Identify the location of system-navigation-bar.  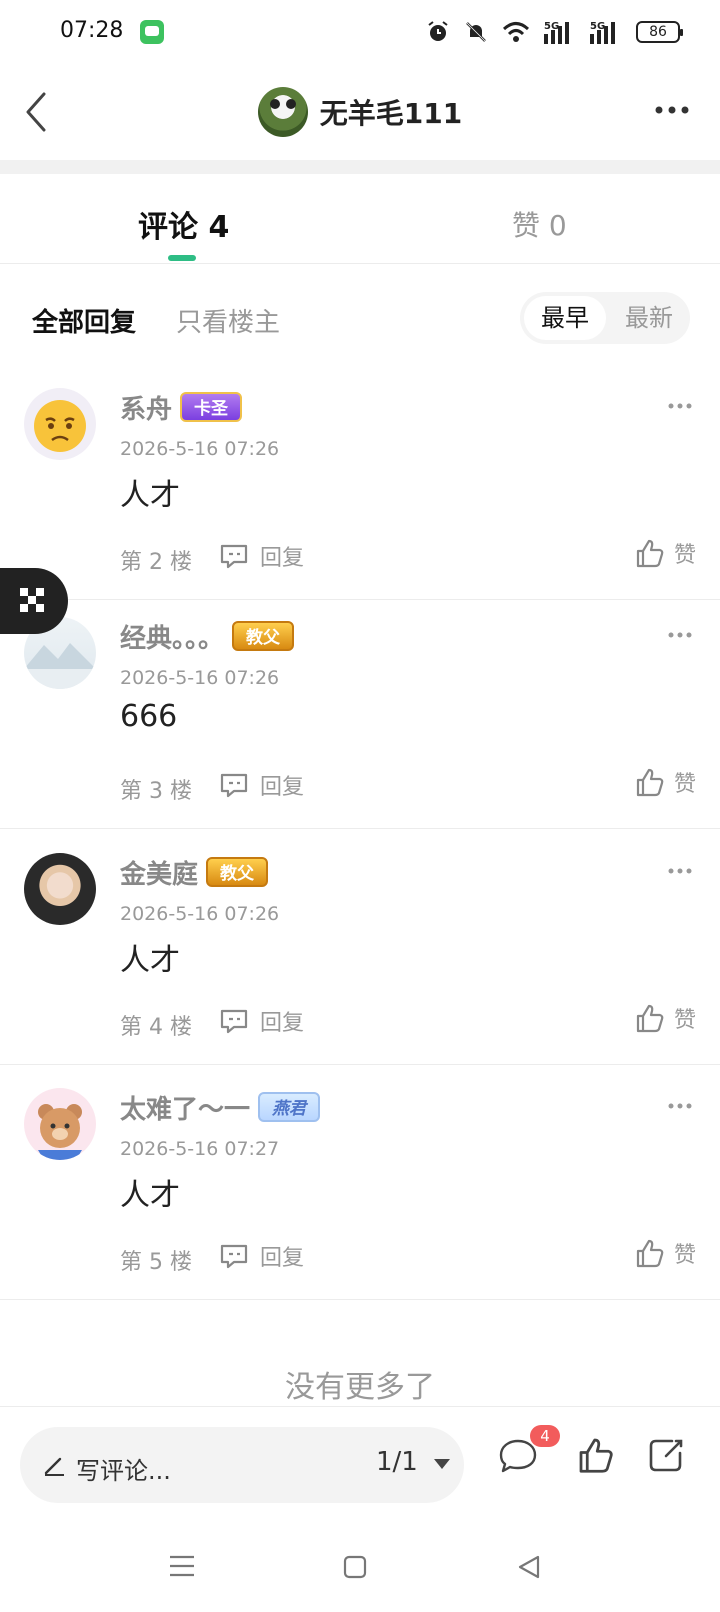
(360, 1564).